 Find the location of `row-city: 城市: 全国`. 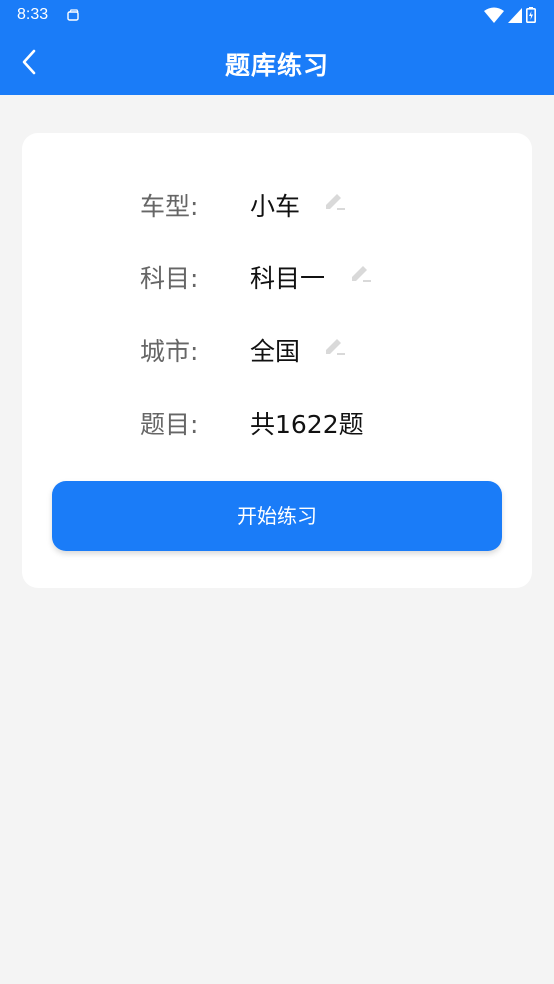

row-city: 城市: 全国 is located at coordinates (277, 348).